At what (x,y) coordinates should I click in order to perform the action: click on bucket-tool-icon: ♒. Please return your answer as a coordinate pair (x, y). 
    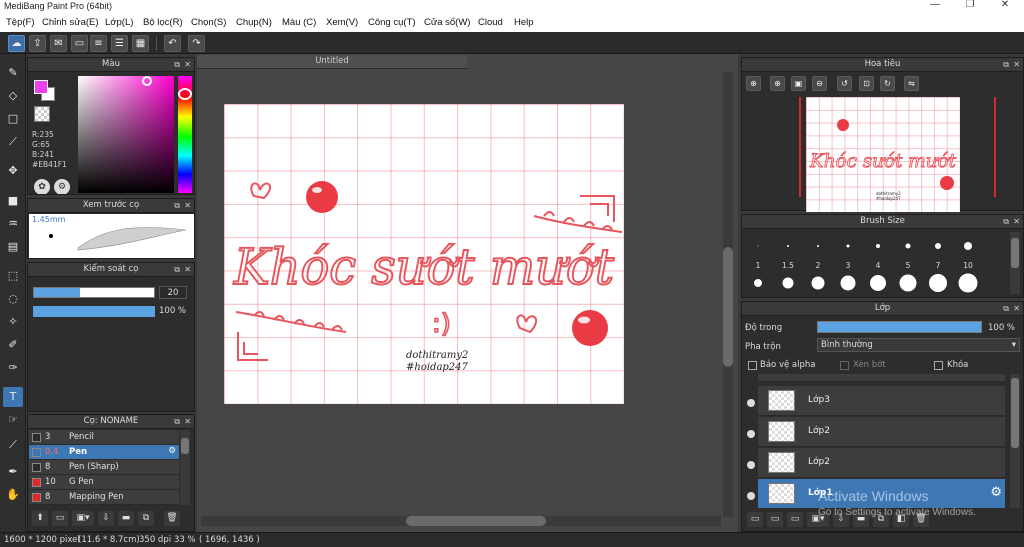
    Looking at the image, I should click on (13, 224).